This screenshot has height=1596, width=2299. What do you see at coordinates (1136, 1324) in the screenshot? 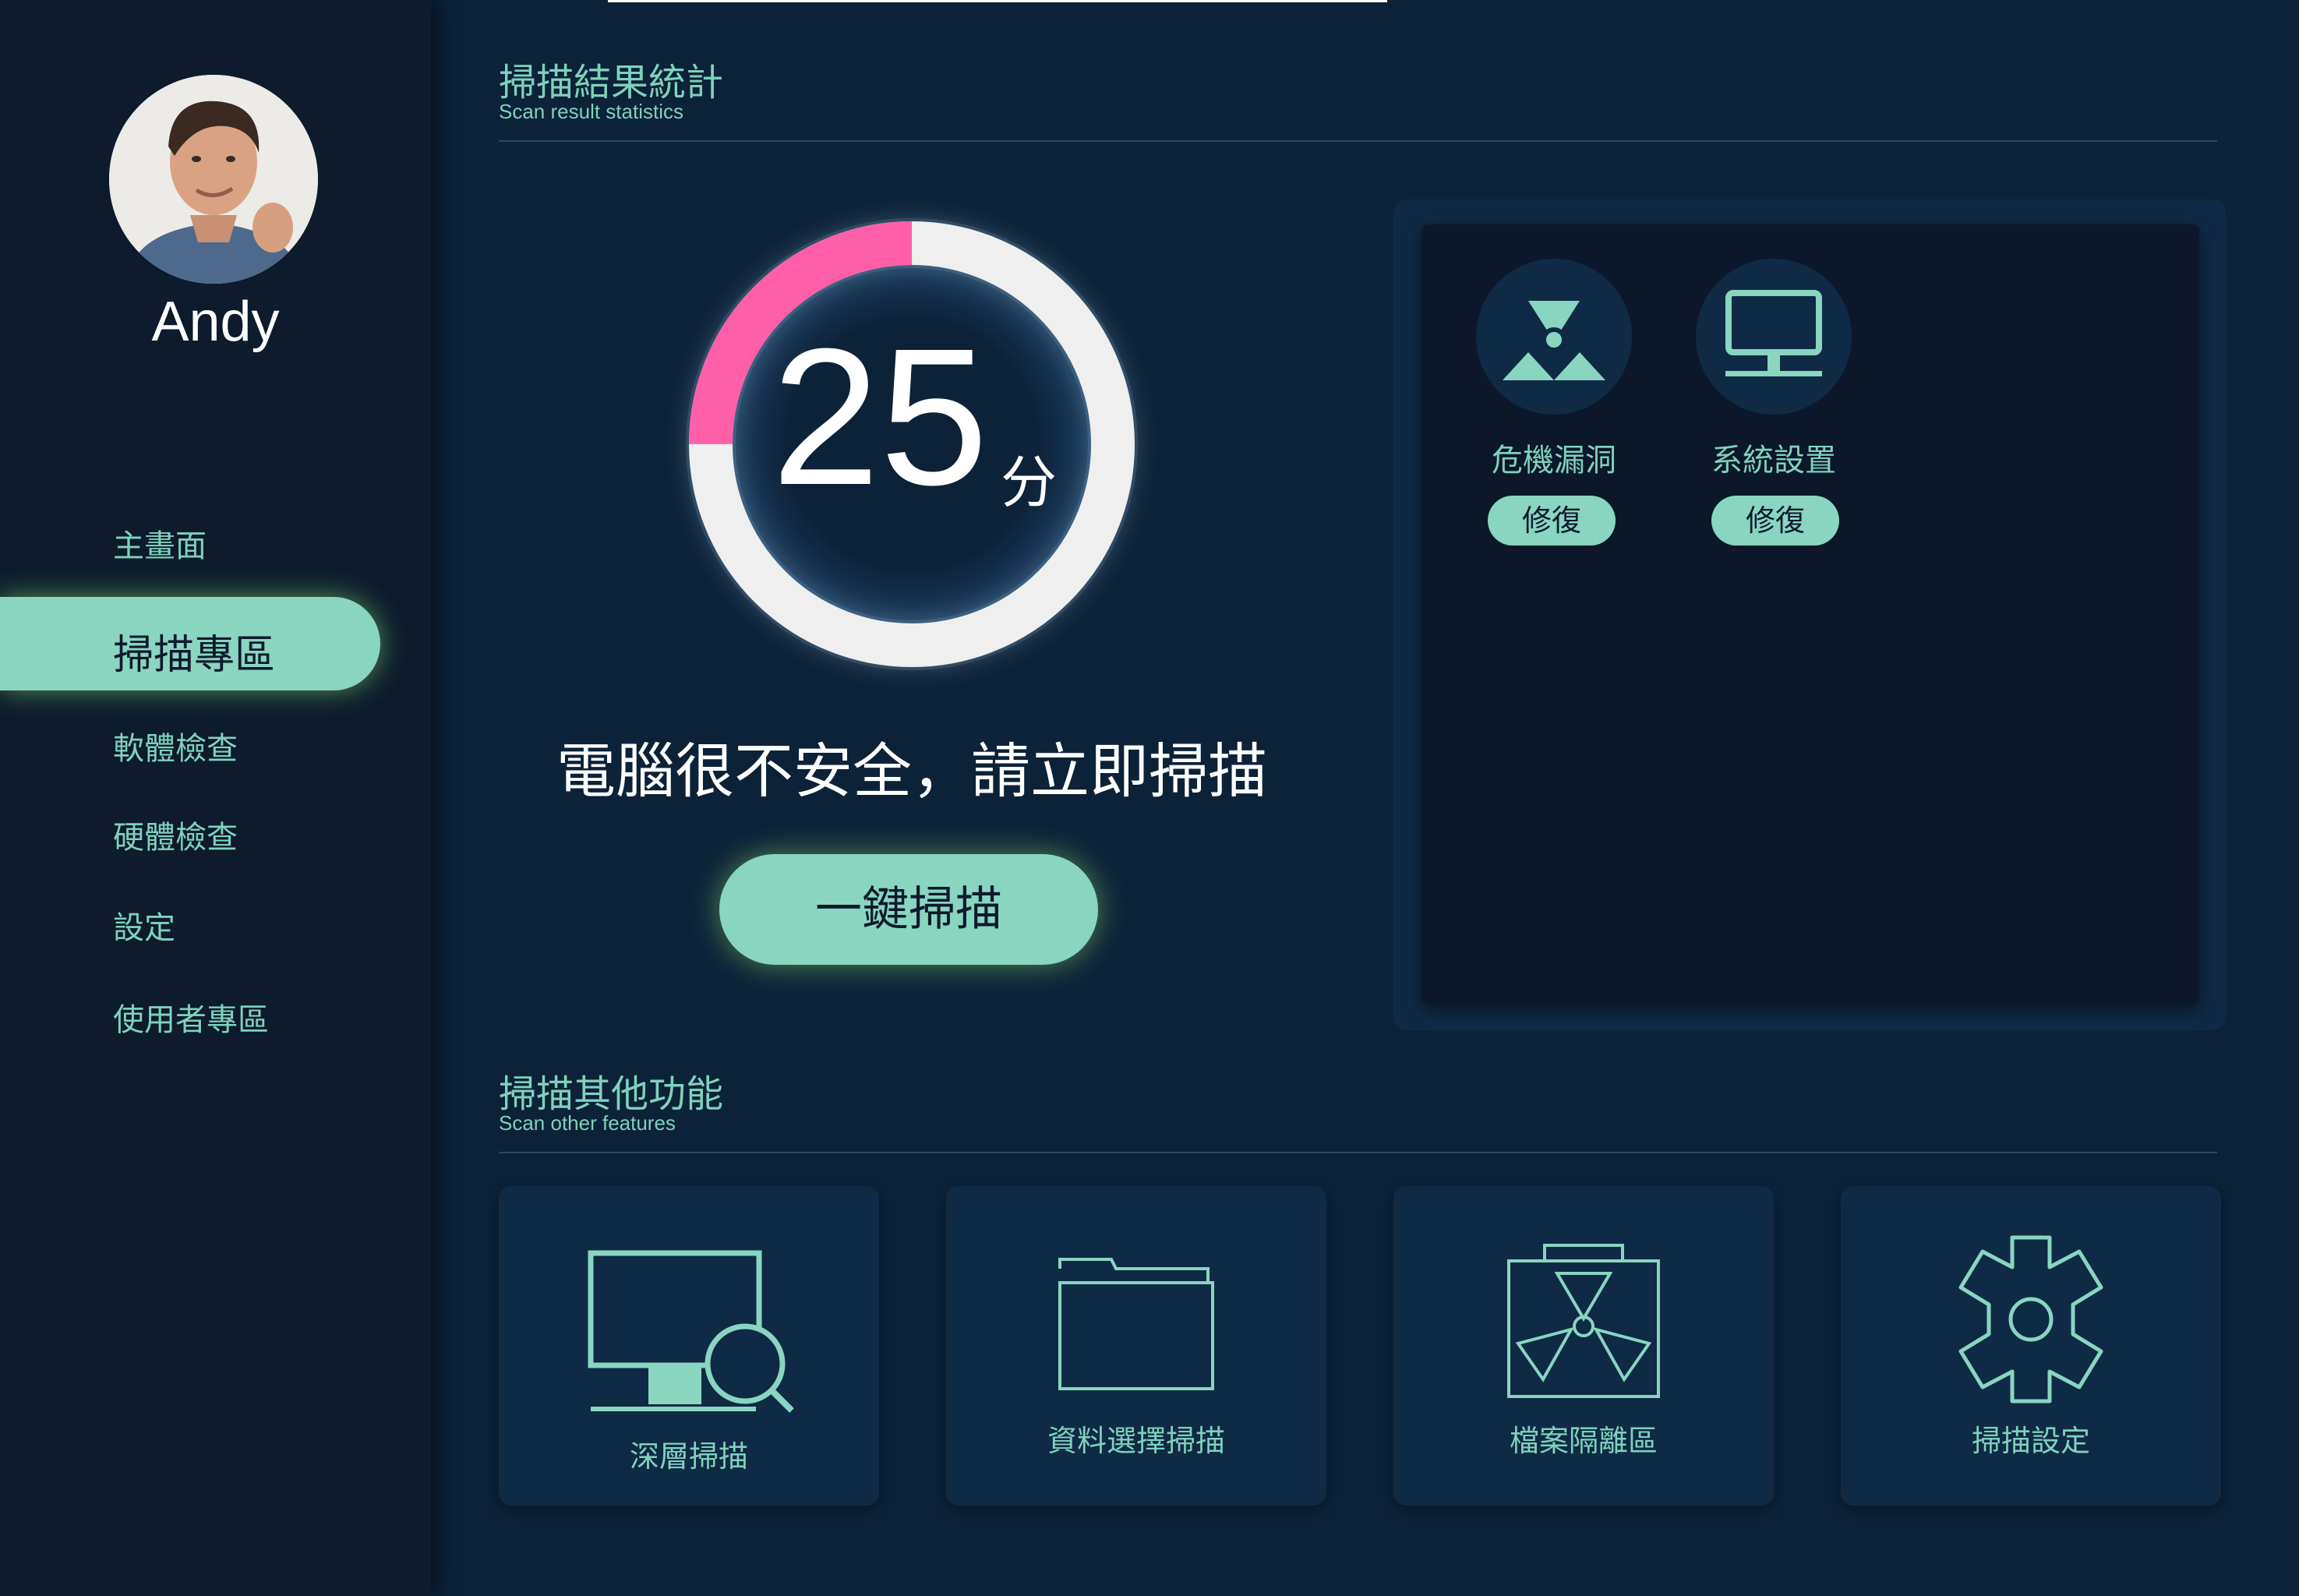
I see `folder-icon` at bounding box center [1136, 1324].